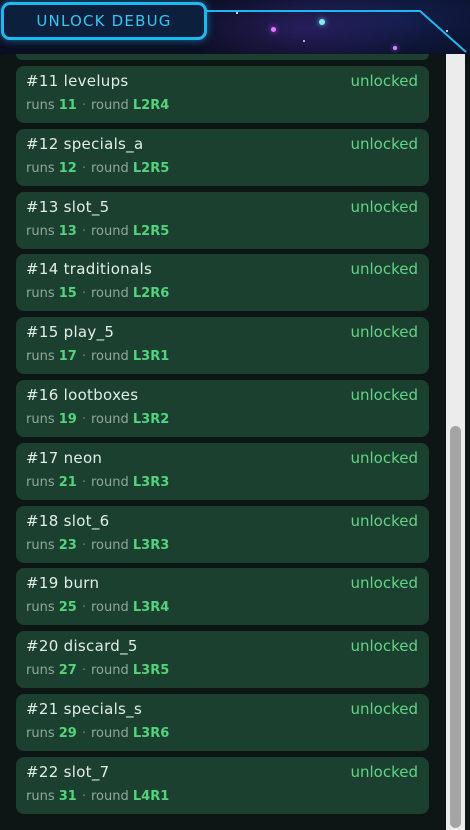  I want to click on unlock-meta: runs 17 · round L3R1, so click(97, 356).